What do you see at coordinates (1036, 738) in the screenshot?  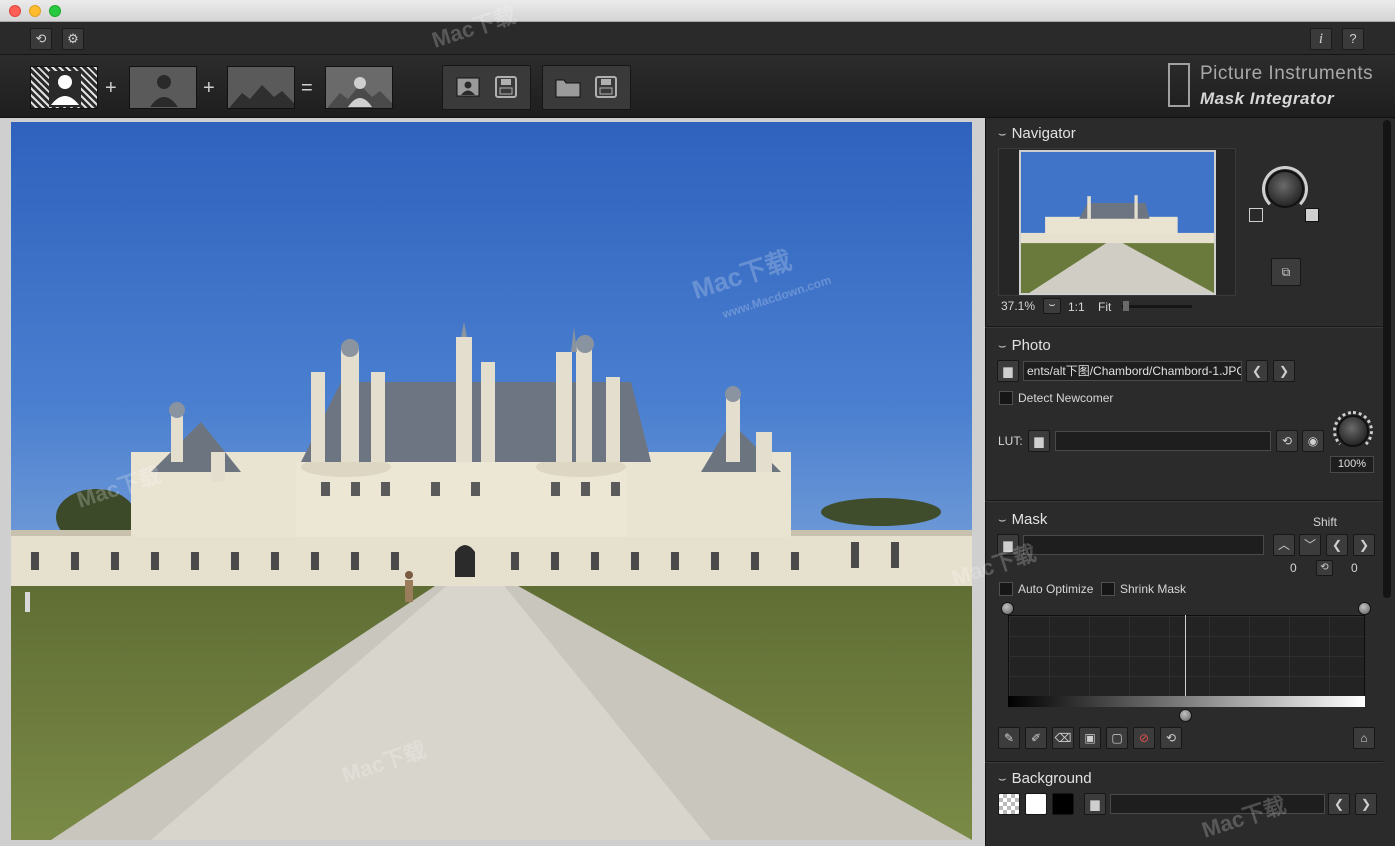 I see `paint-brush-button: ✐` at bounding box center [1036, 738].